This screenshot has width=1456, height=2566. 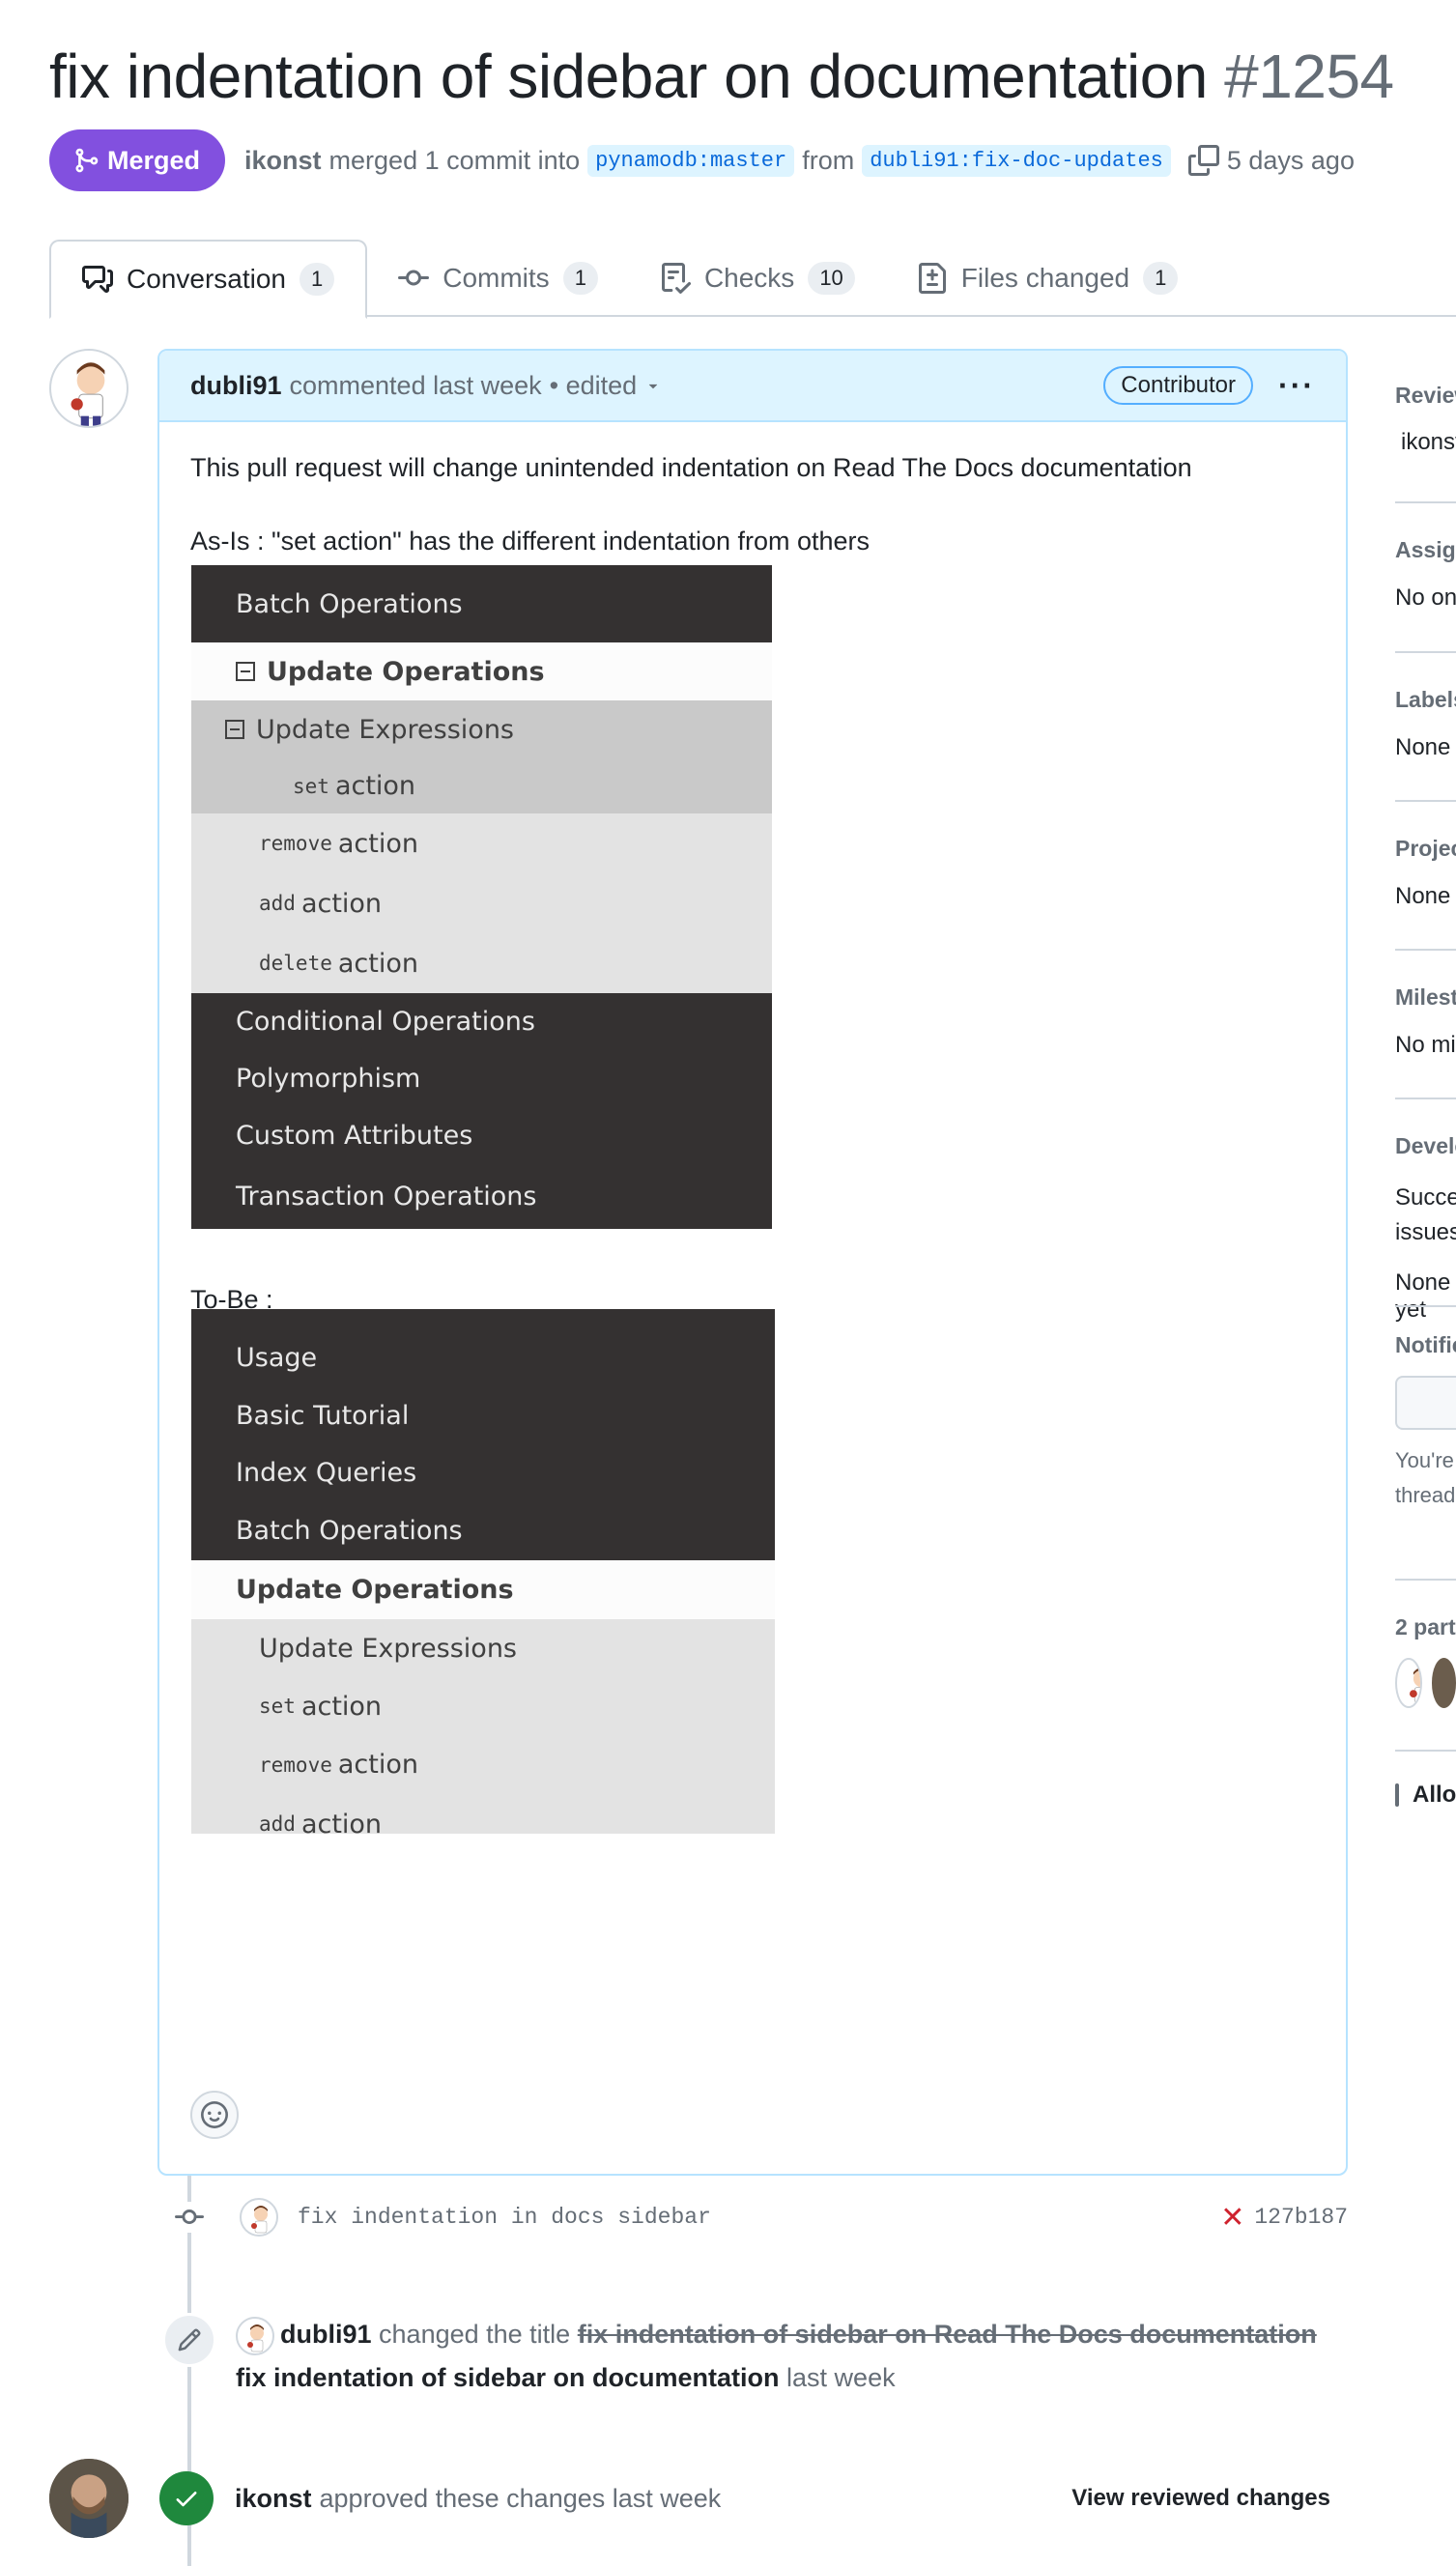 I want to click on merge-icon, so click(x=87, y=160).